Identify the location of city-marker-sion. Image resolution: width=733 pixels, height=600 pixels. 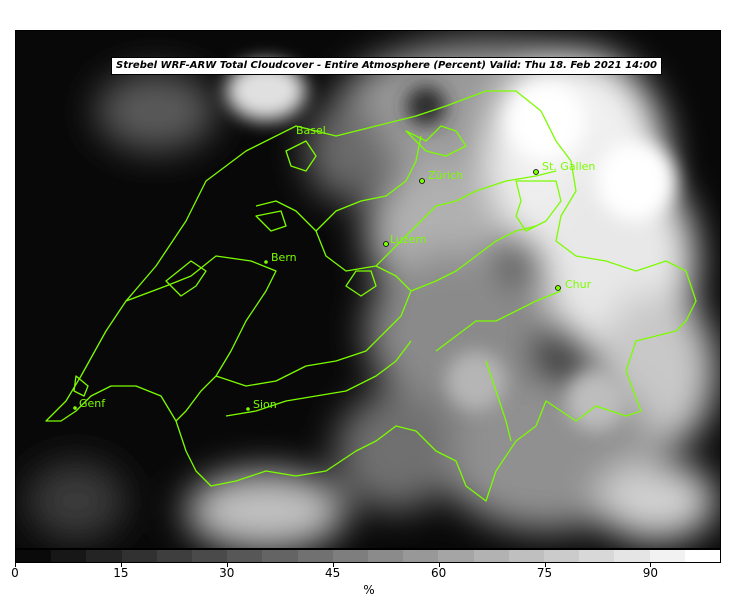
(248, 409).